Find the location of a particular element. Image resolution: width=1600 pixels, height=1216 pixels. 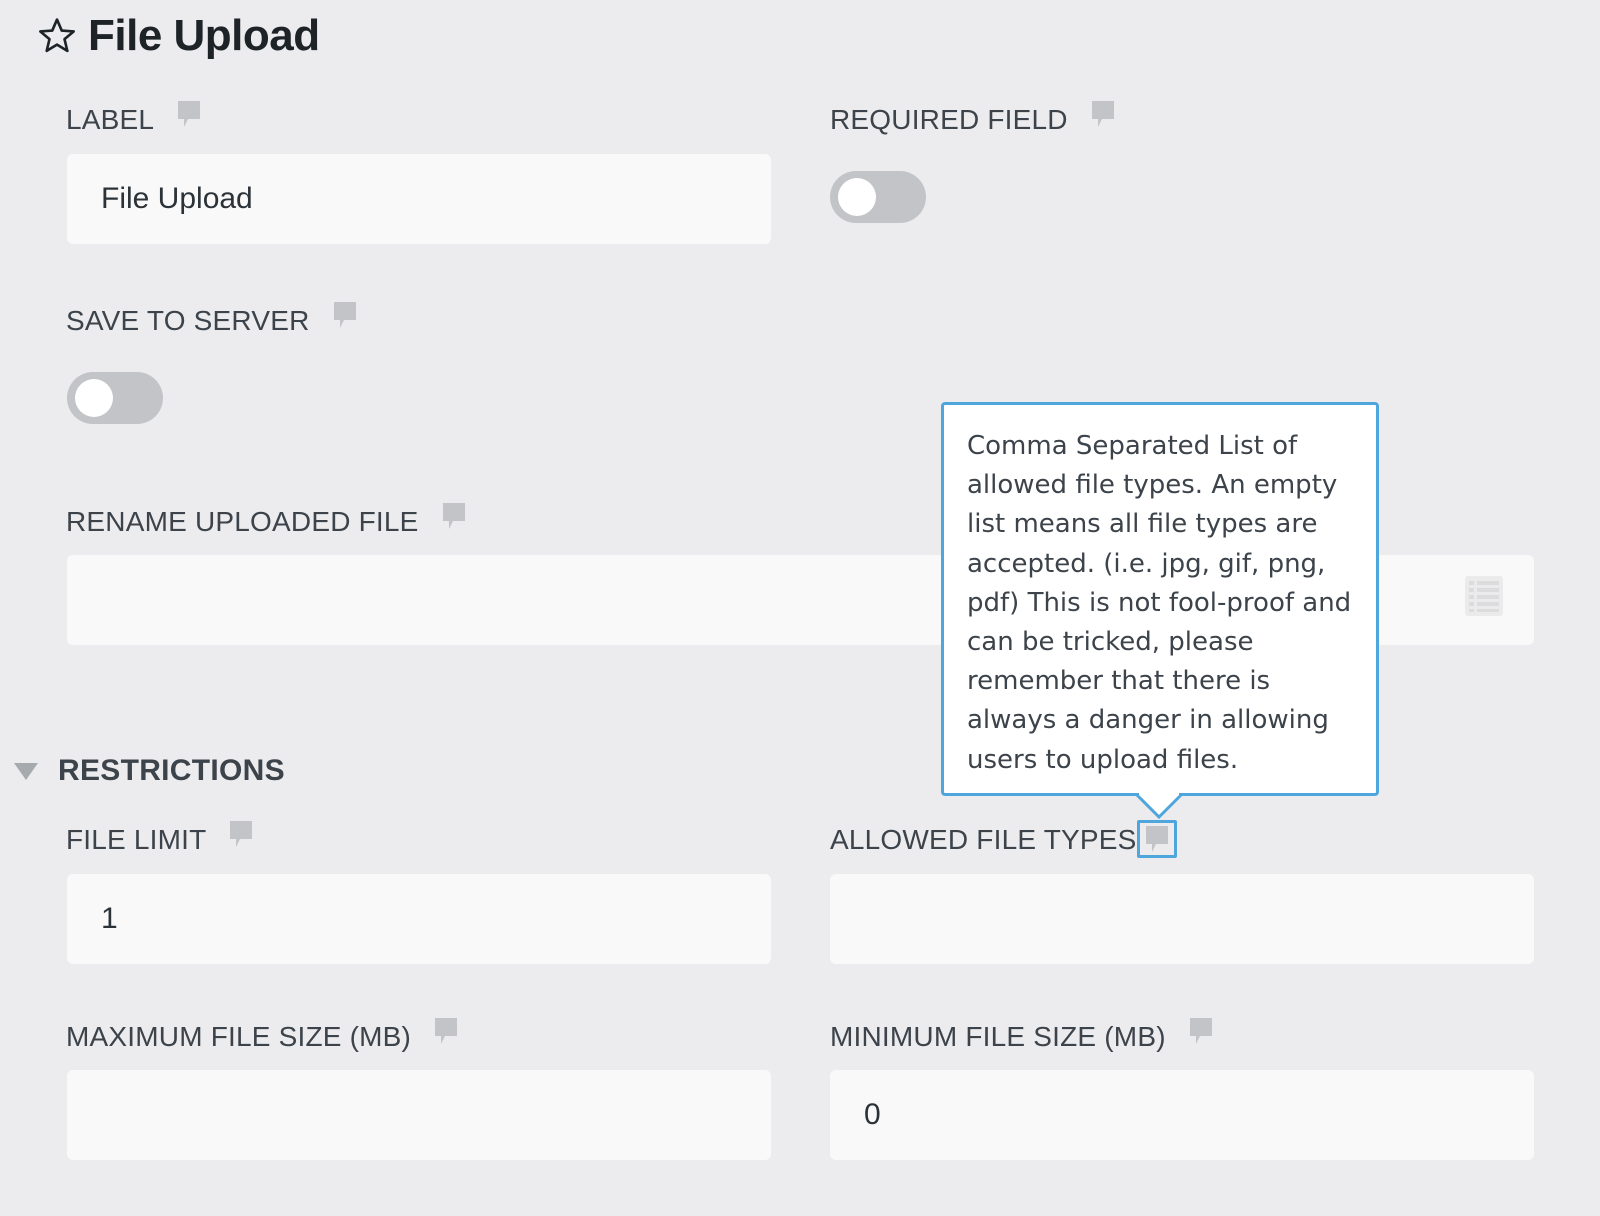

allowed-file-types-help-button is located at coordinates (1157, 839).